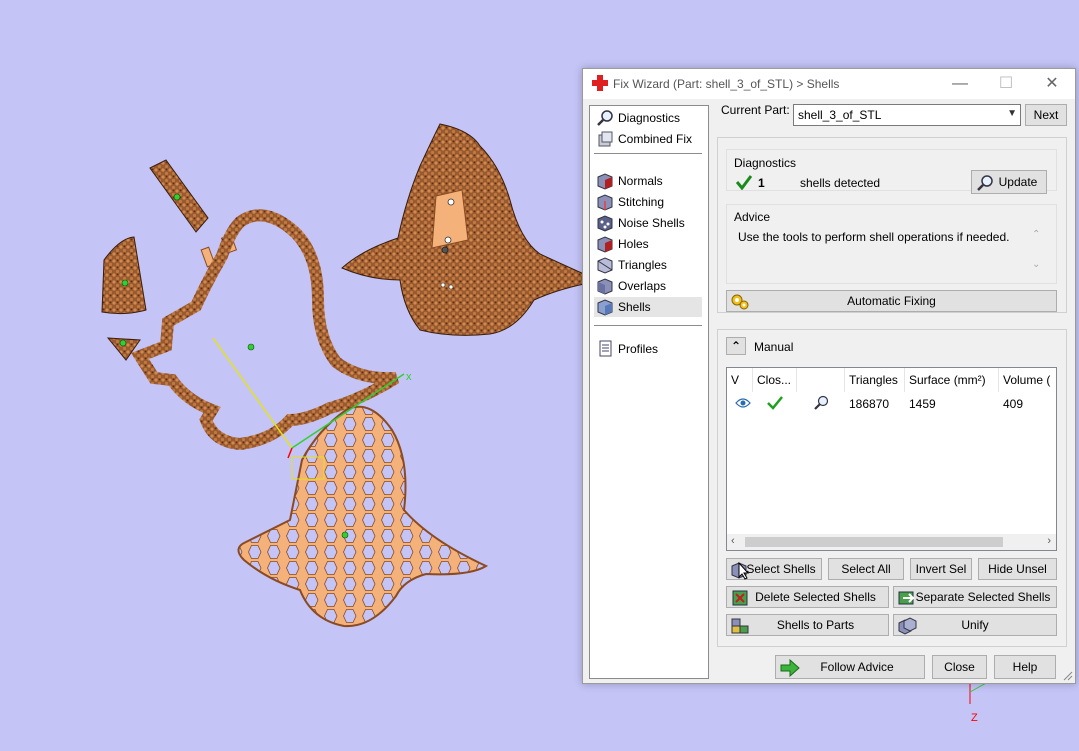 This screenshot has width=1079, height=751. I want to click on minimize-button: —, so click(960, 84).